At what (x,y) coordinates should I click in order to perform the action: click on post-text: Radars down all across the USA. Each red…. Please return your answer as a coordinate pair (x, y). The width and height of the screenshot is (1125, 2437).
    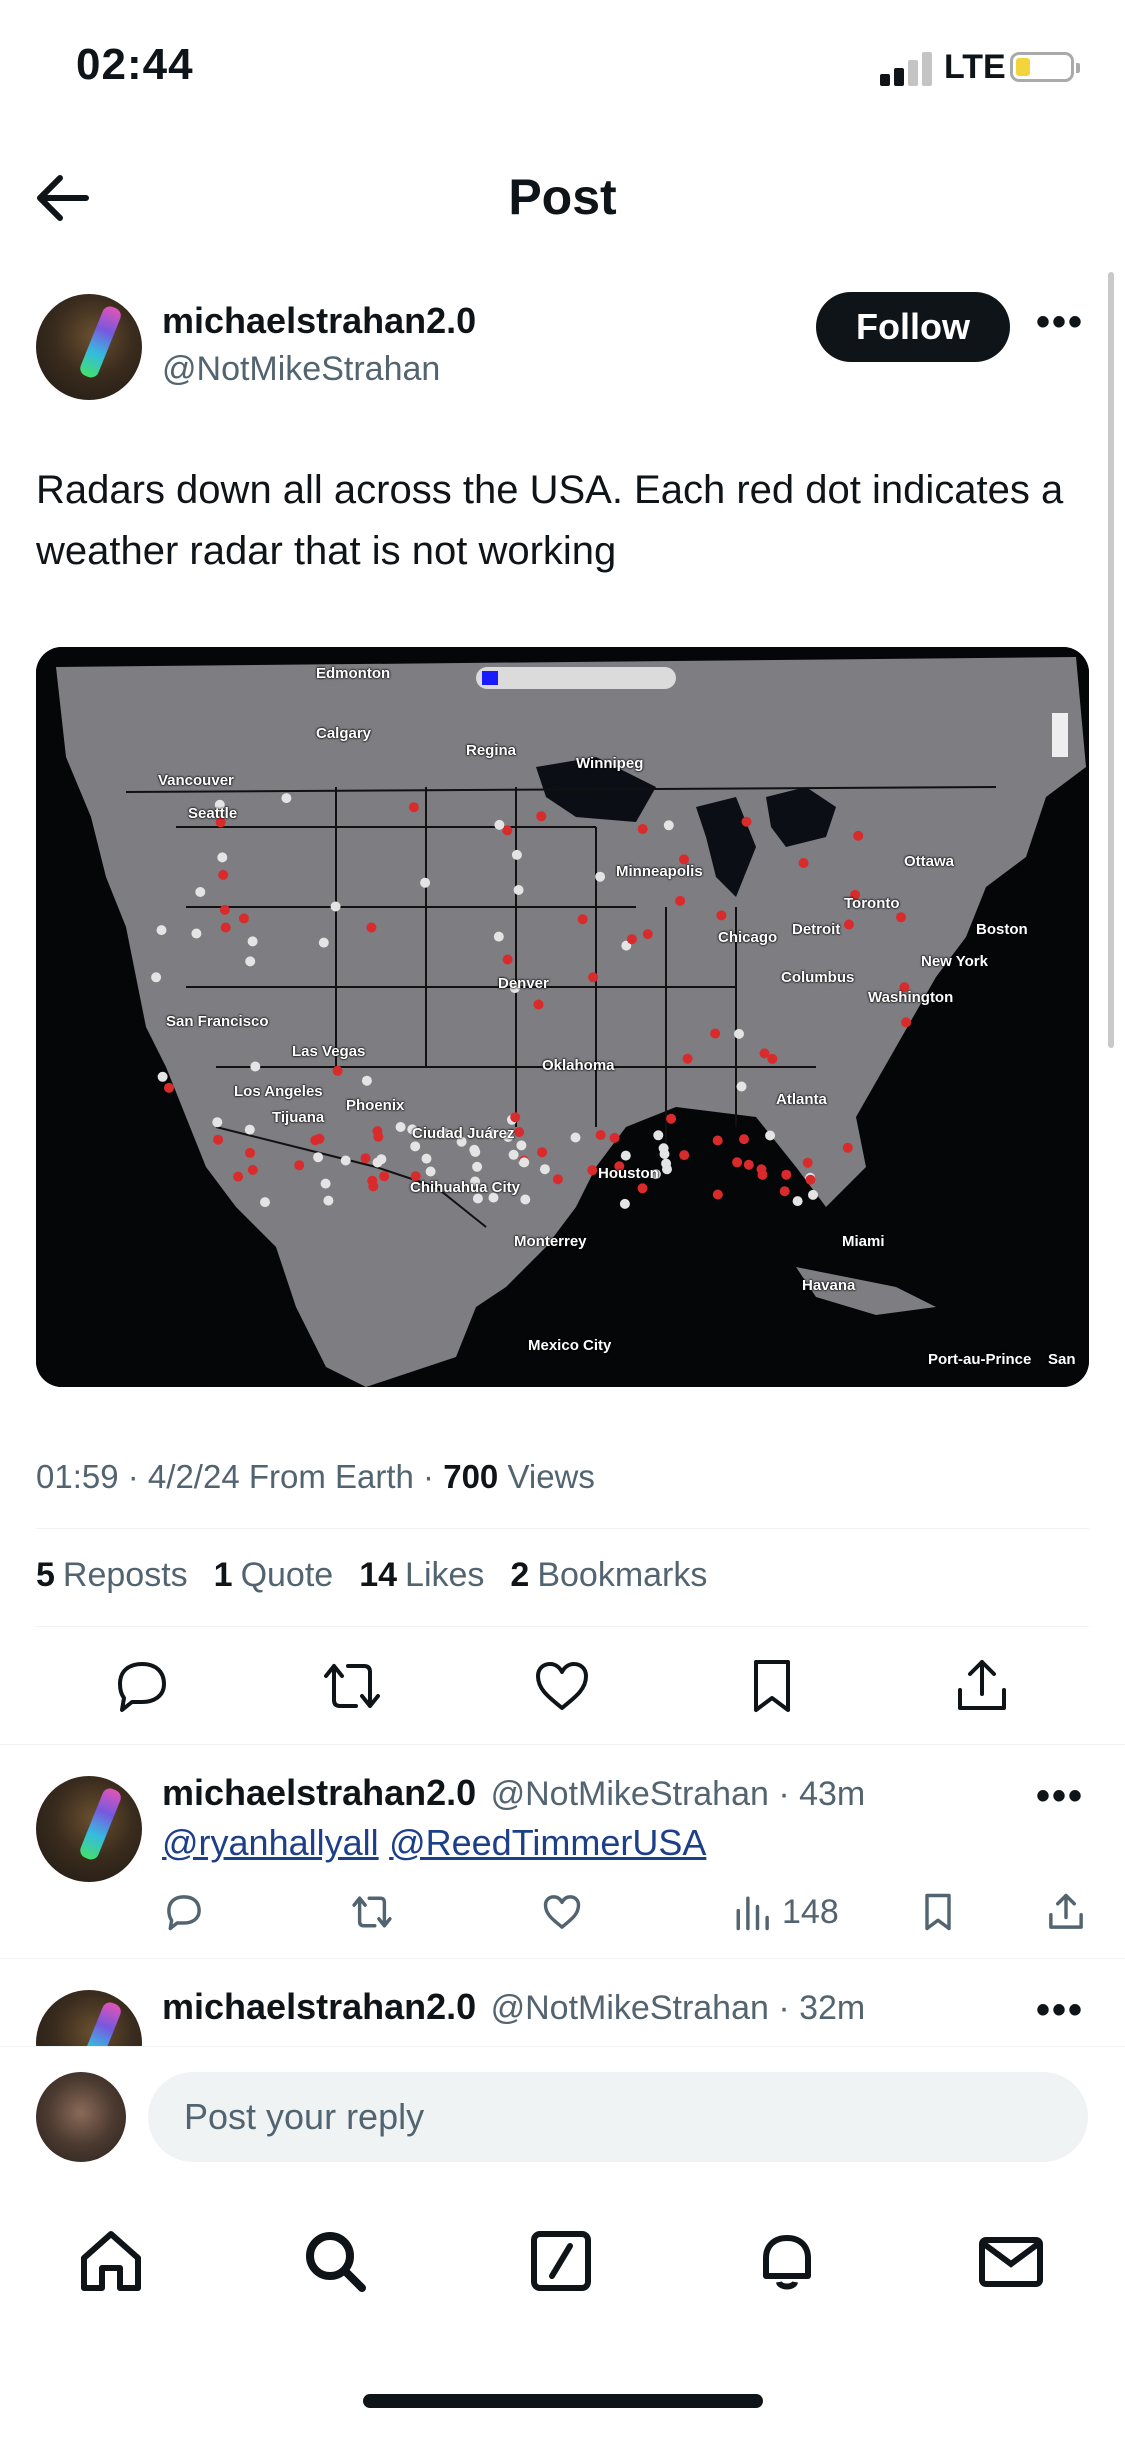
    Looking at the image, I should click on (550, 520).